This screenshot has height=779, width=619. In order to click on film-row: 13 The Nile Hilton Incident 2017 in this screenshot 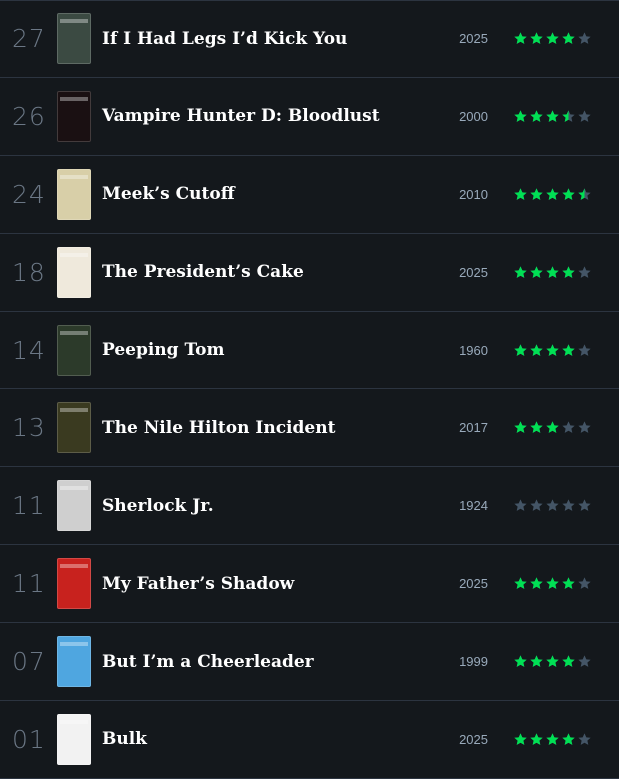, I will do `click(309, 428)`.